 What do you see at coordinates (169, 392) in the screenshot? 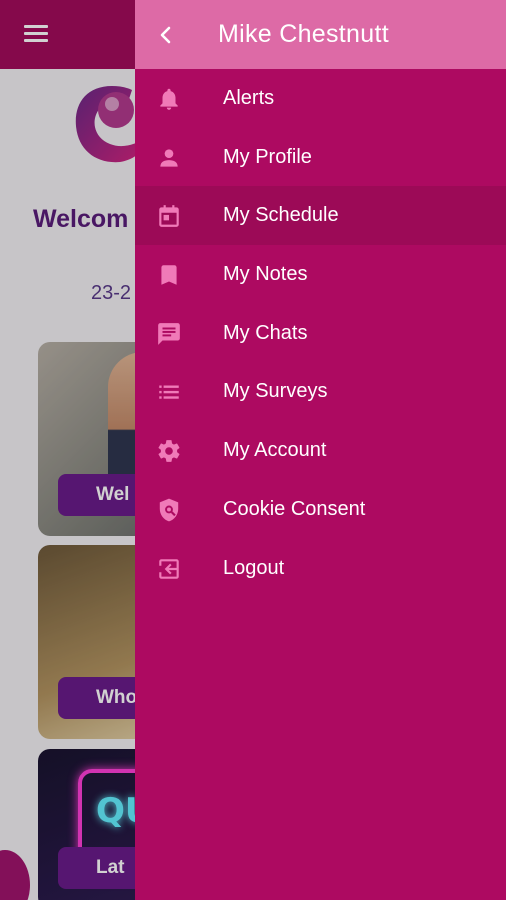
I see `list-icon` at bounding box center [169, 392].